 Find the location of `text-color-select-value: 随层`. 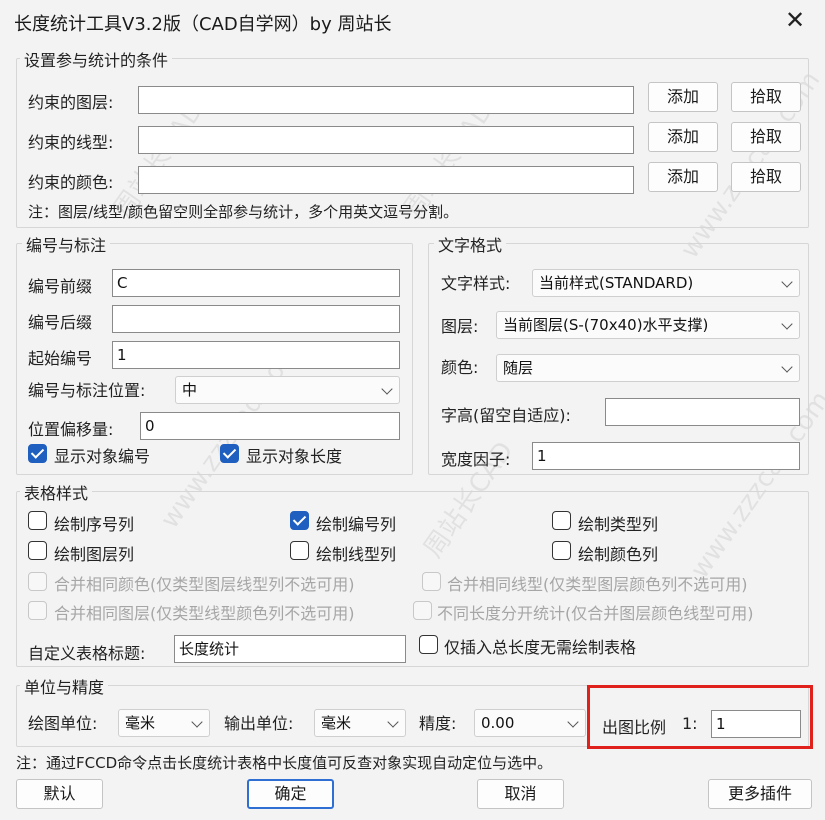

text-color-select-value: 随层 is located at coordinates (518, 368).